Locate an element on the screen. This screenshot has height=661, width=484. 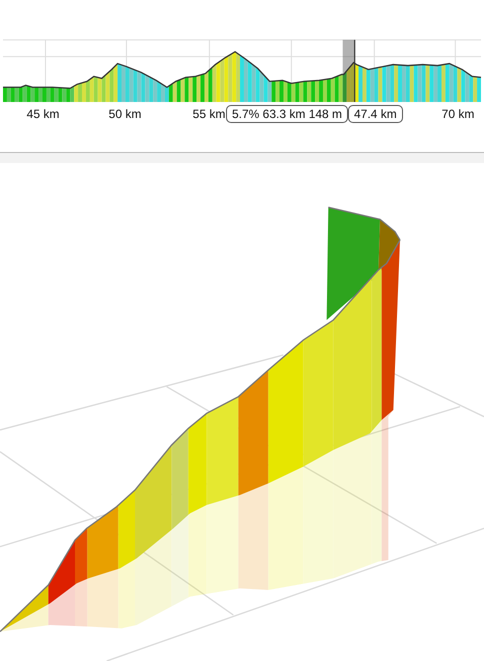
value-tooltip: 47.4 km is located at coordinates (375, 113).